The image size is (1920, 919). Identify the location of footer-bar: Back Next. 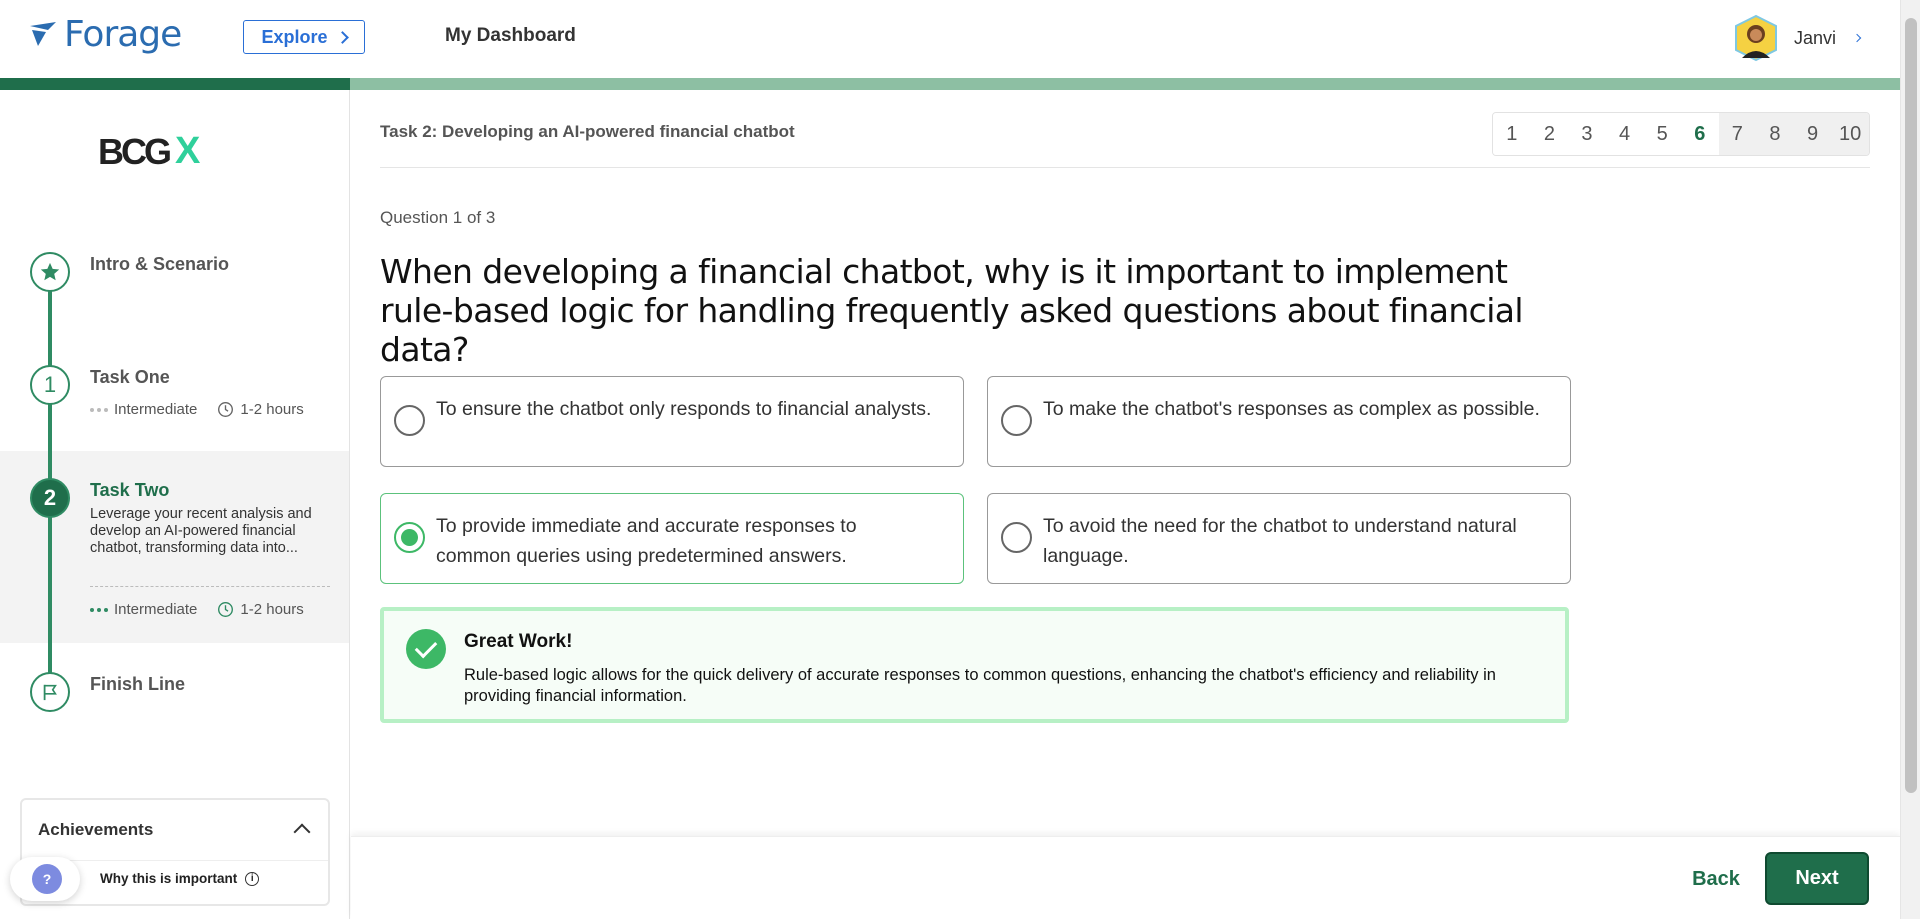
(1125, 877).